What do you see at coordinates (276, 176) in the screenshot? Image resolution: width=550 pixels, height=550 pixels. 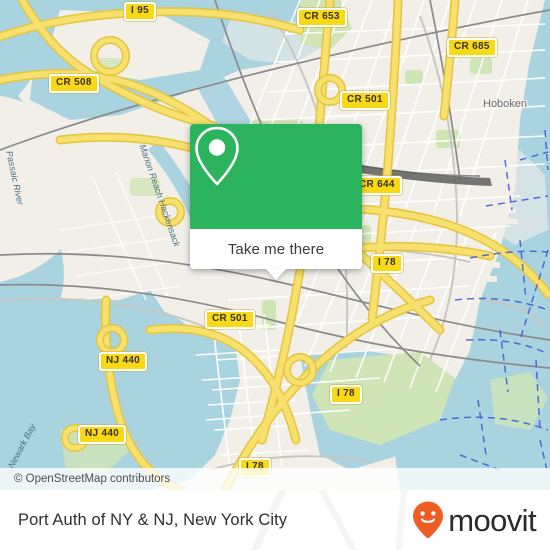 I see `popup-header` at bounding box center [276, 176].